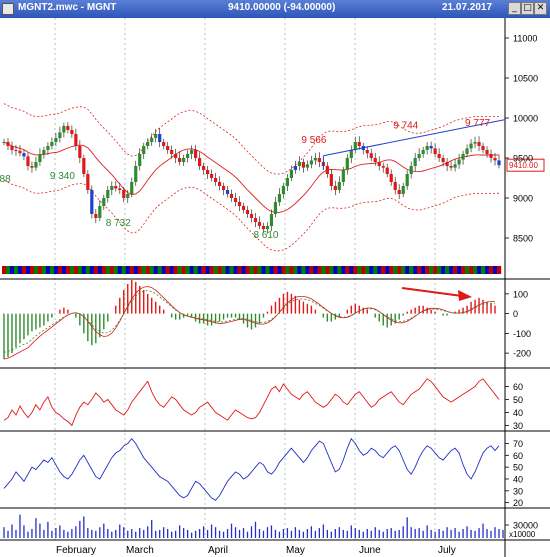 This screenshot has height=557, width=550. I want to click on close-button: ✕, so click(540, 8).